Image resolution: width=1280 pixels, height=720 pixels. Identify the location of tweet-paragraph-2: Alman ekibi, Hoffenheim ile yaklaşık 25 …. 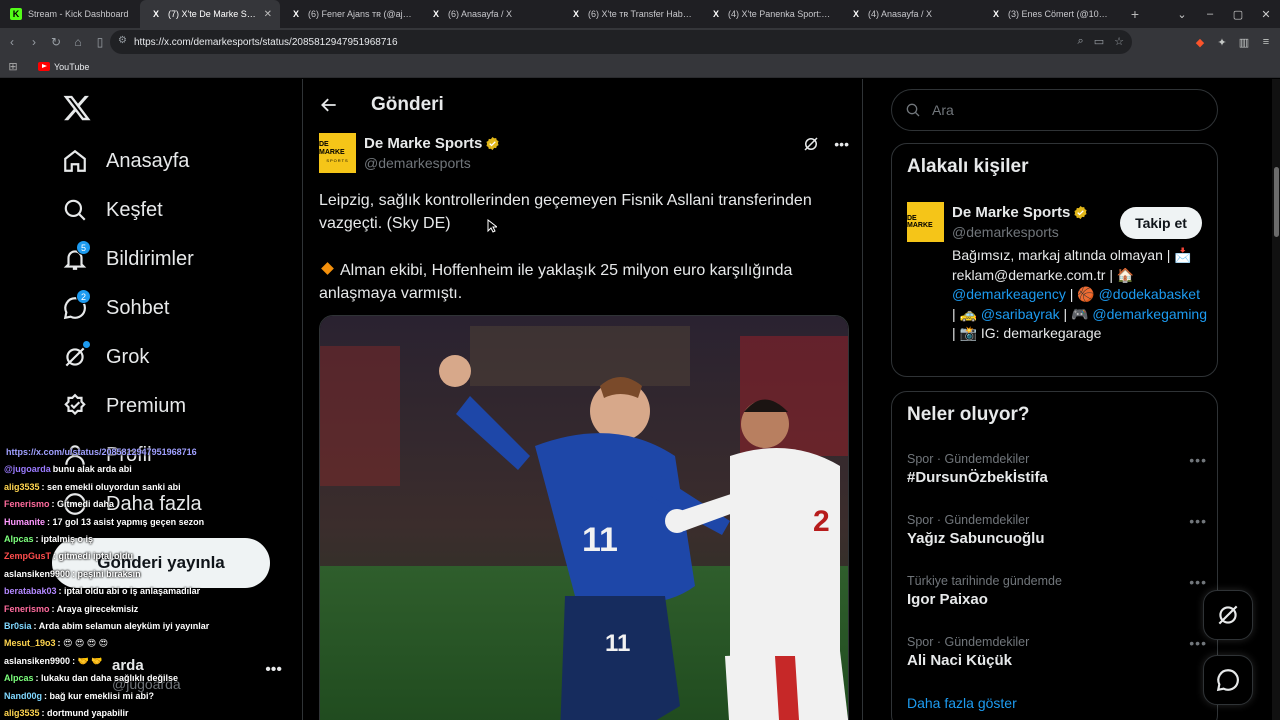
(579, 282).